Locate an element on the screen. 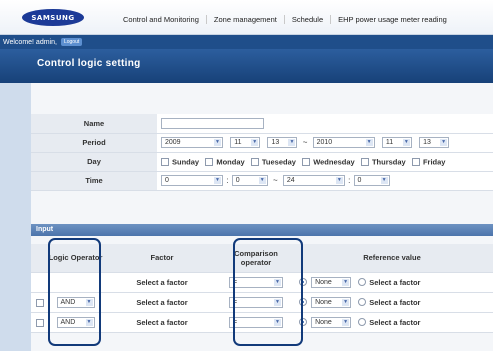 This screenshot has height=351, width=493. time-row: Time 0 : 0 ~ 24 : 0 is located at coordinates (262, 181).